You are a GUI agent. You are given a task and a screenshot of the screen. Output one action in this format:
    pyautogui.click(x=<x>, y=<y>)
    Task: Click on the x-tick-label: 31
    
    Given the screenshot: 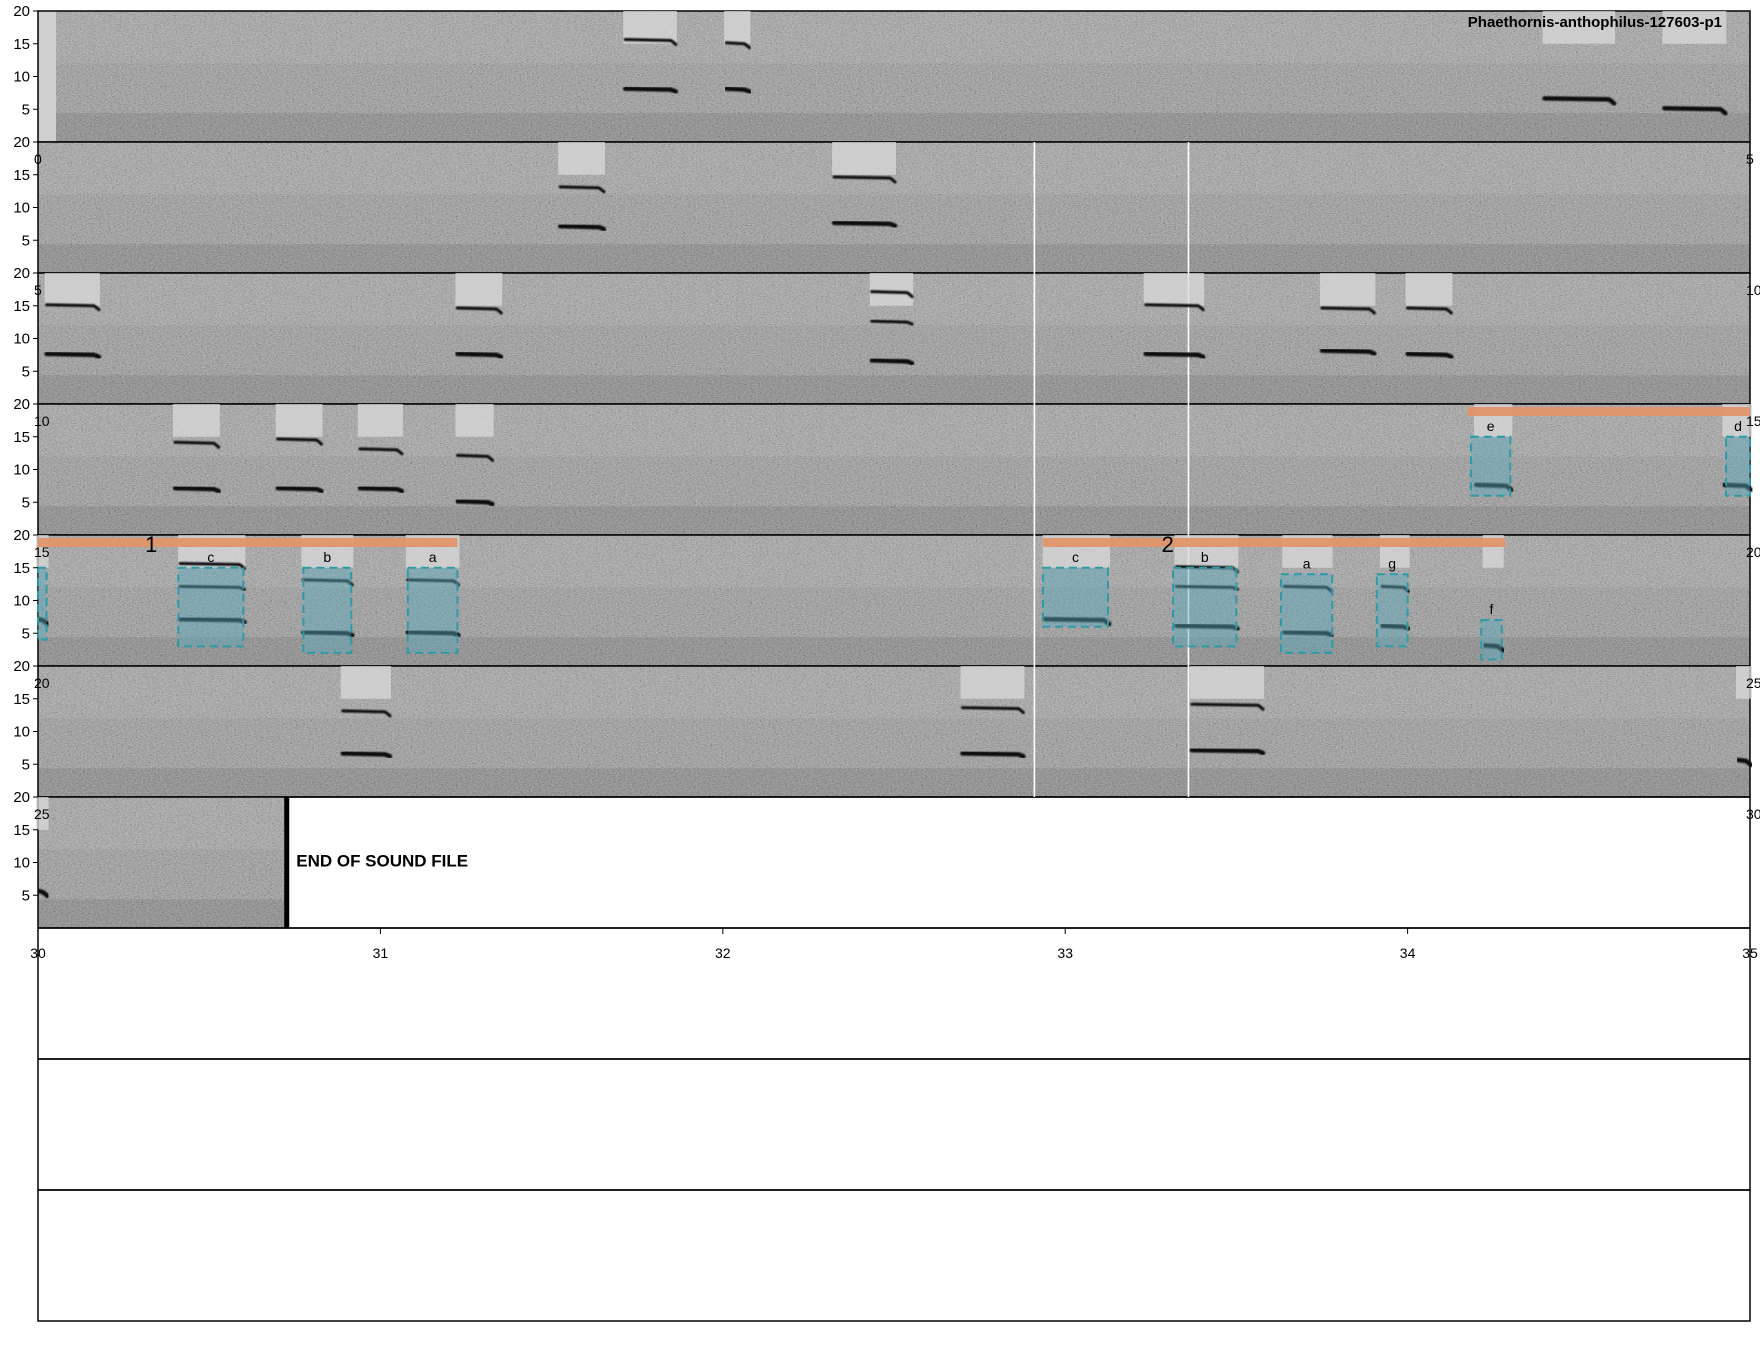 What is the action you would take?
    pyautogui.click(x=381, y=953)
    